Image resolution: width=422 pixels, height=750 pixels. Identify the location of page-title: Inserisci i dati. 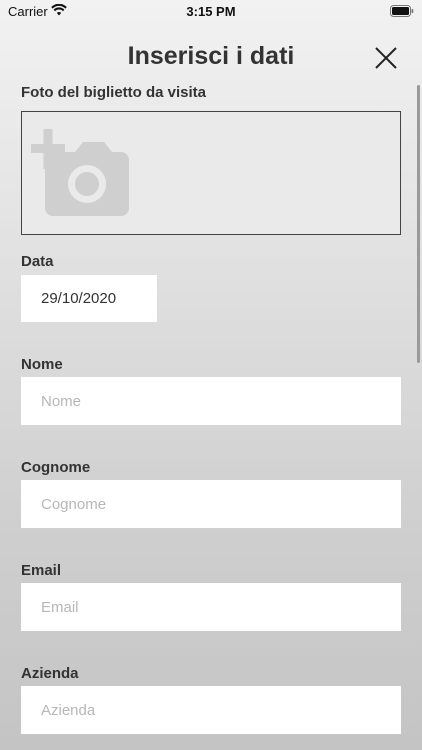
(211, 56).